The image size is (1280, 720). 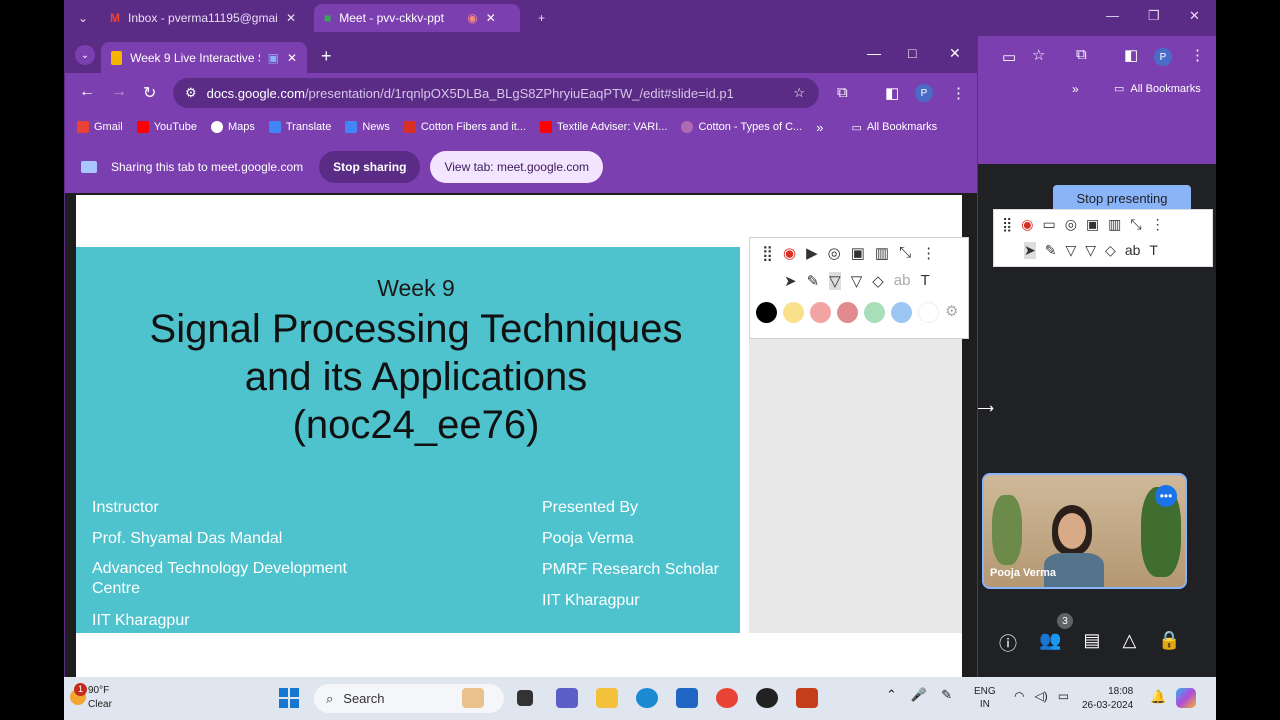 What do you see at coordinates (1071, 224) in the screenshot?
I see `eye-icon: ◎` at bounding box center [1071, 224].